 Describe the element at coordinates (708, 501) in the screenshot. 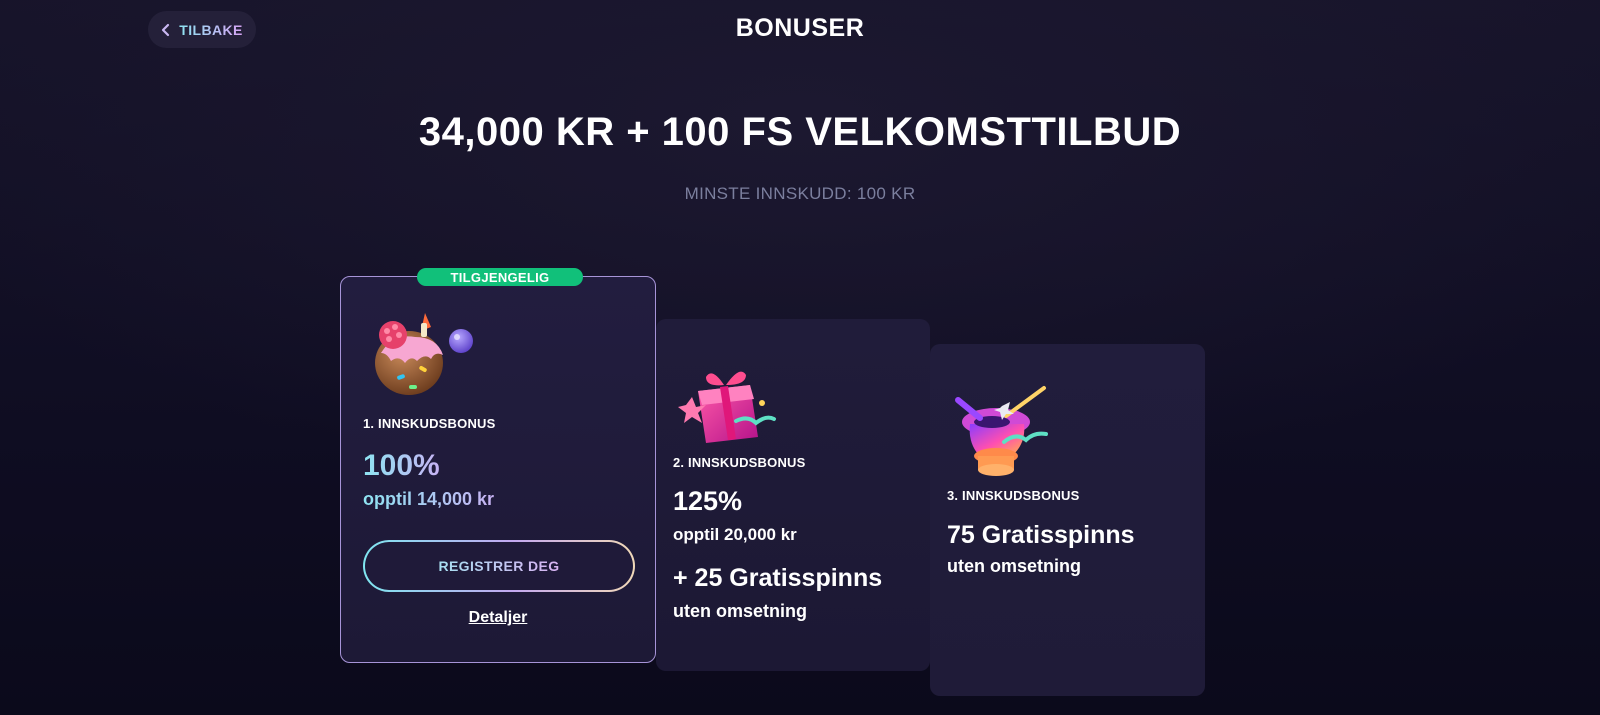

I see `bonus-percent: 125%` at that location.